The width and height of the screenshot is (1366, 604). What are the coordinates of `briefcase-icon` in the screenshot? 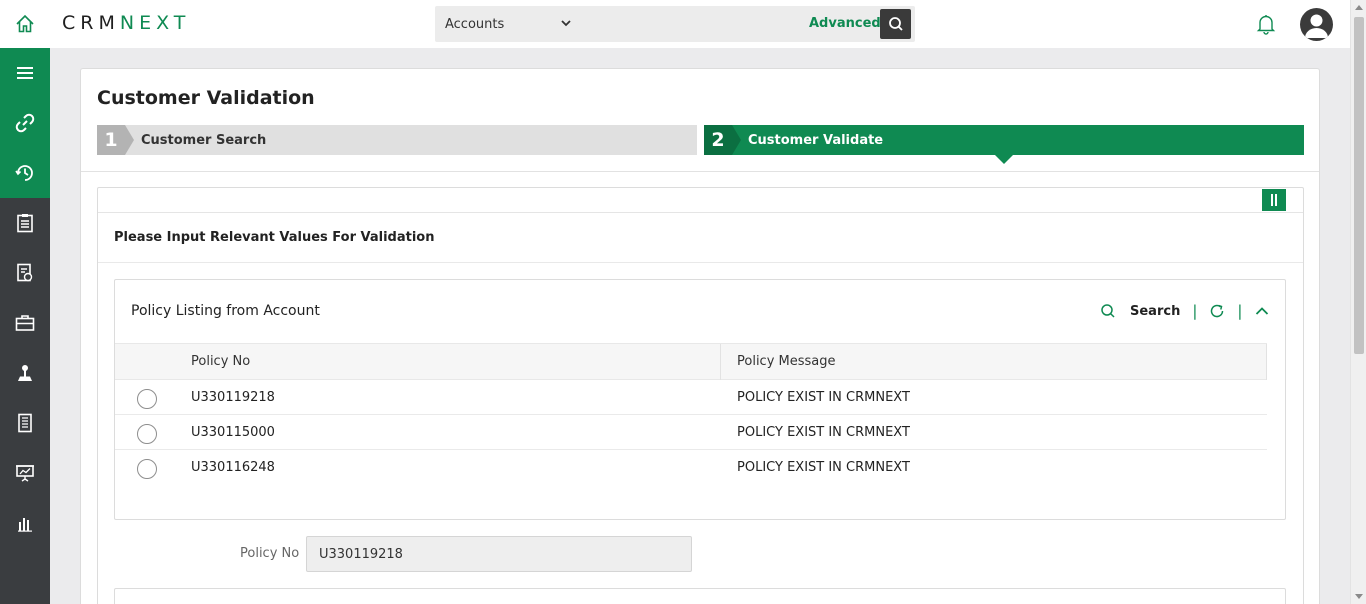 It's located at (25, 323).